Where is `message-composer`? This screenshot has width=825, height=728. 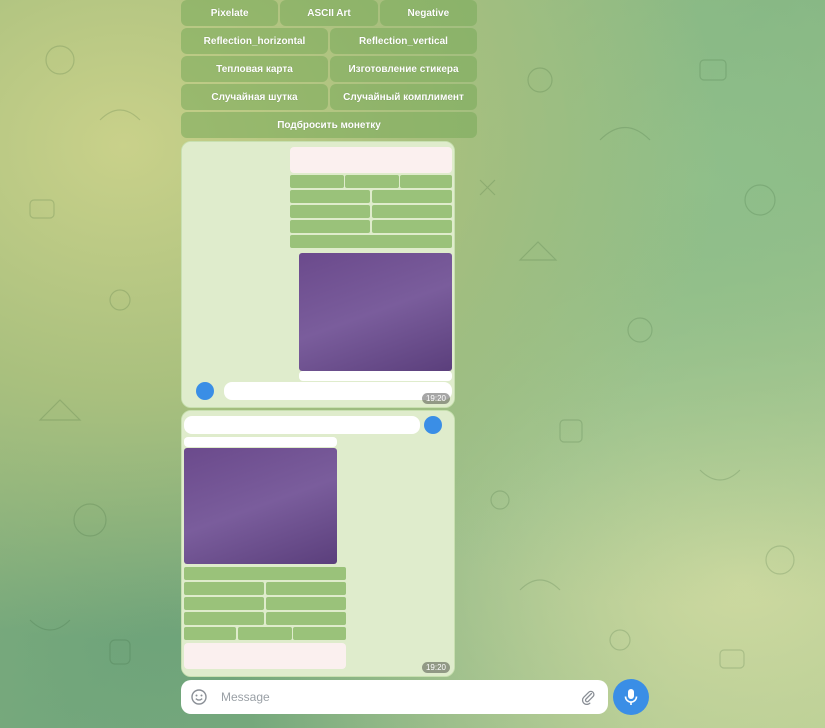 message-composer is located at coordinates (394, 697).